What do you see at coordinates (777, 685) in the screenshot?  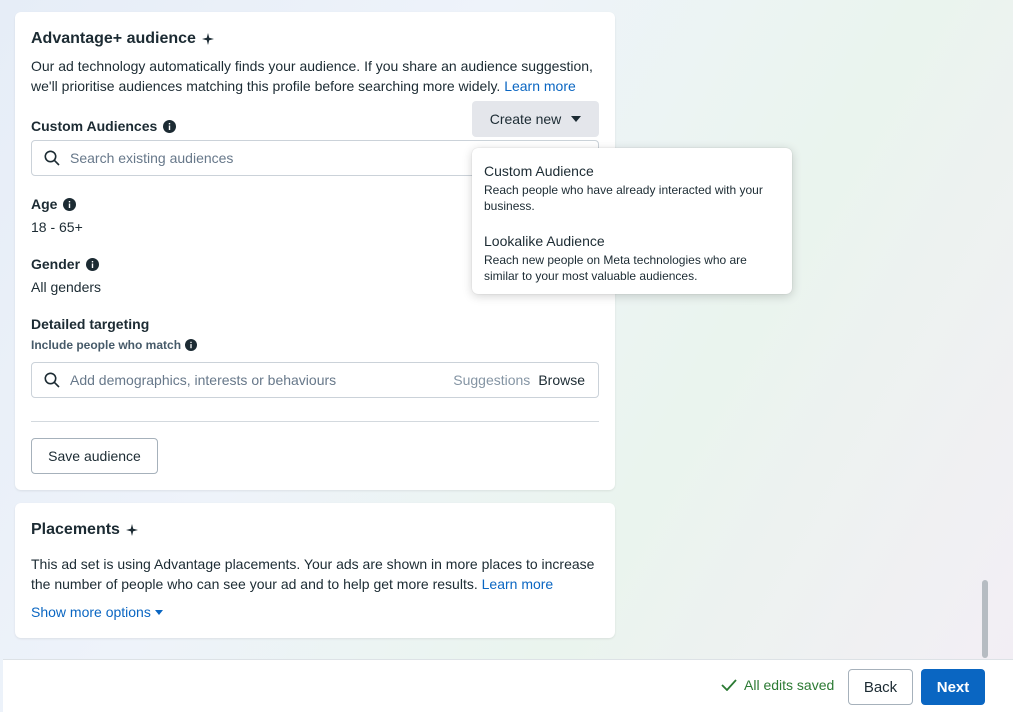 I see `save-status: All edits saved` at bounding box center [777, 685].